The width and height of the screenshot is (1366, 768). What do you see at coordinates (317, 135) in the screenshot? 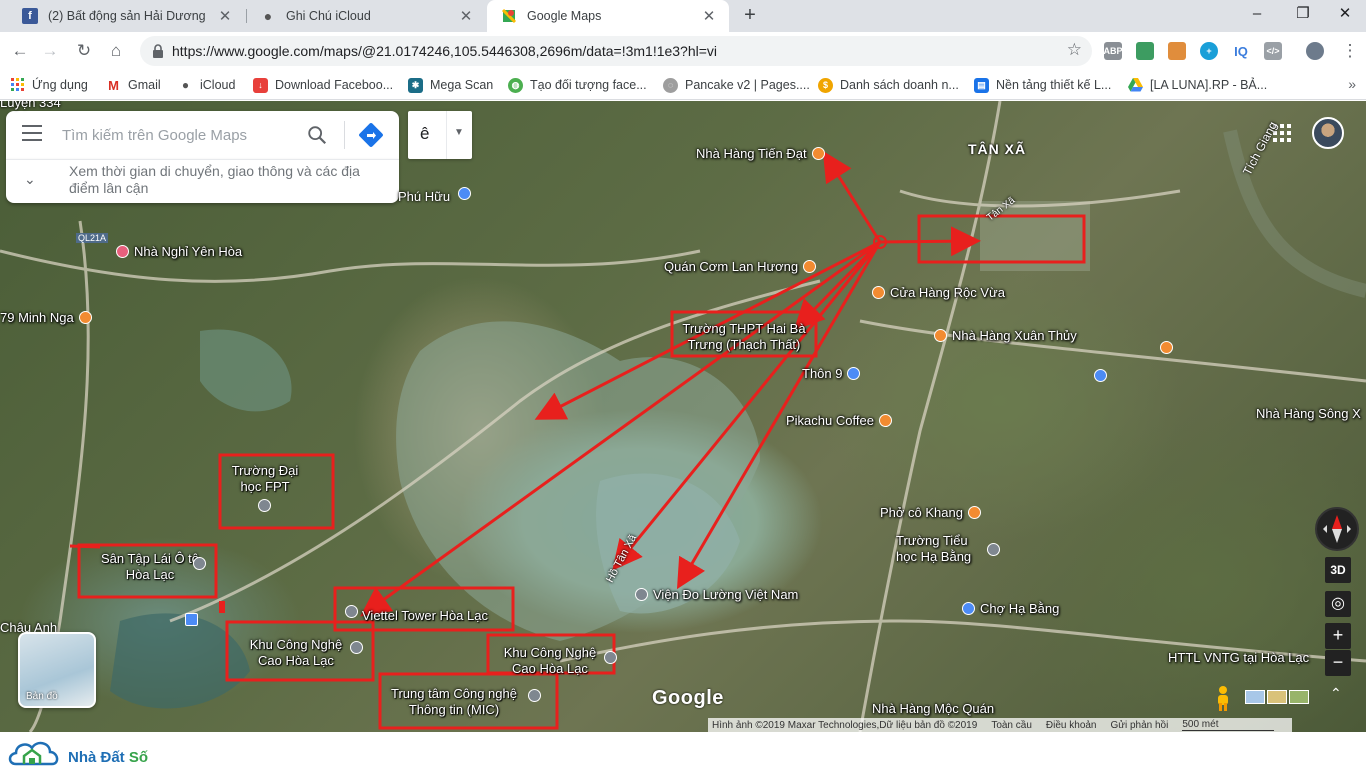
I see `search-icon` at bounding box center [317, 135].